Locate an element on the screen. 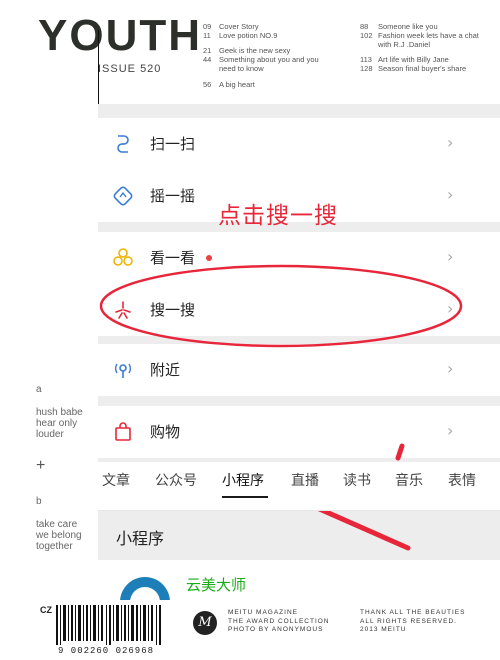 This screenshot has width=500, height=660. search-tabs: 文章 公众号 小程序 直播 读书 音乐 表情 is located at coordinates (299, 486).